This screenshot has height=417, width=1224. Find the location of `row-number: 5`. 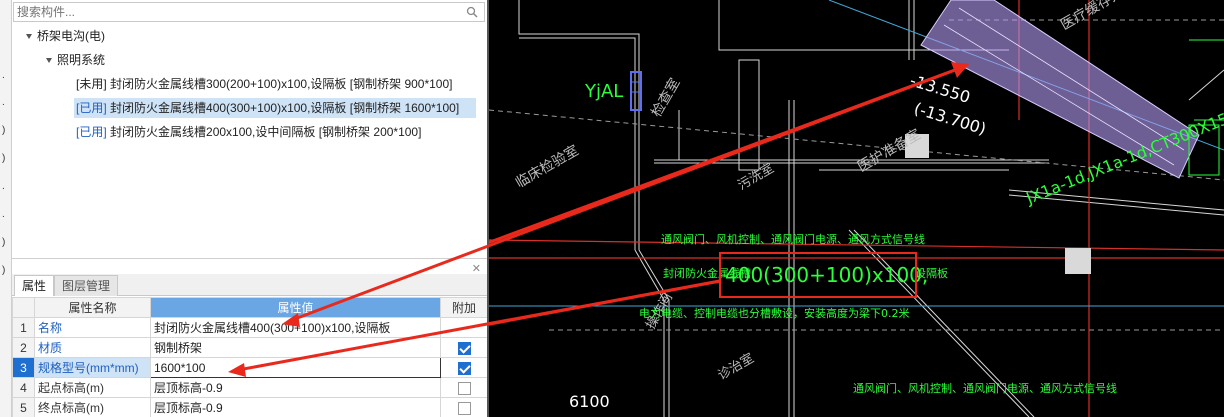

row-number: 5 is located at coordinates (23, 407).